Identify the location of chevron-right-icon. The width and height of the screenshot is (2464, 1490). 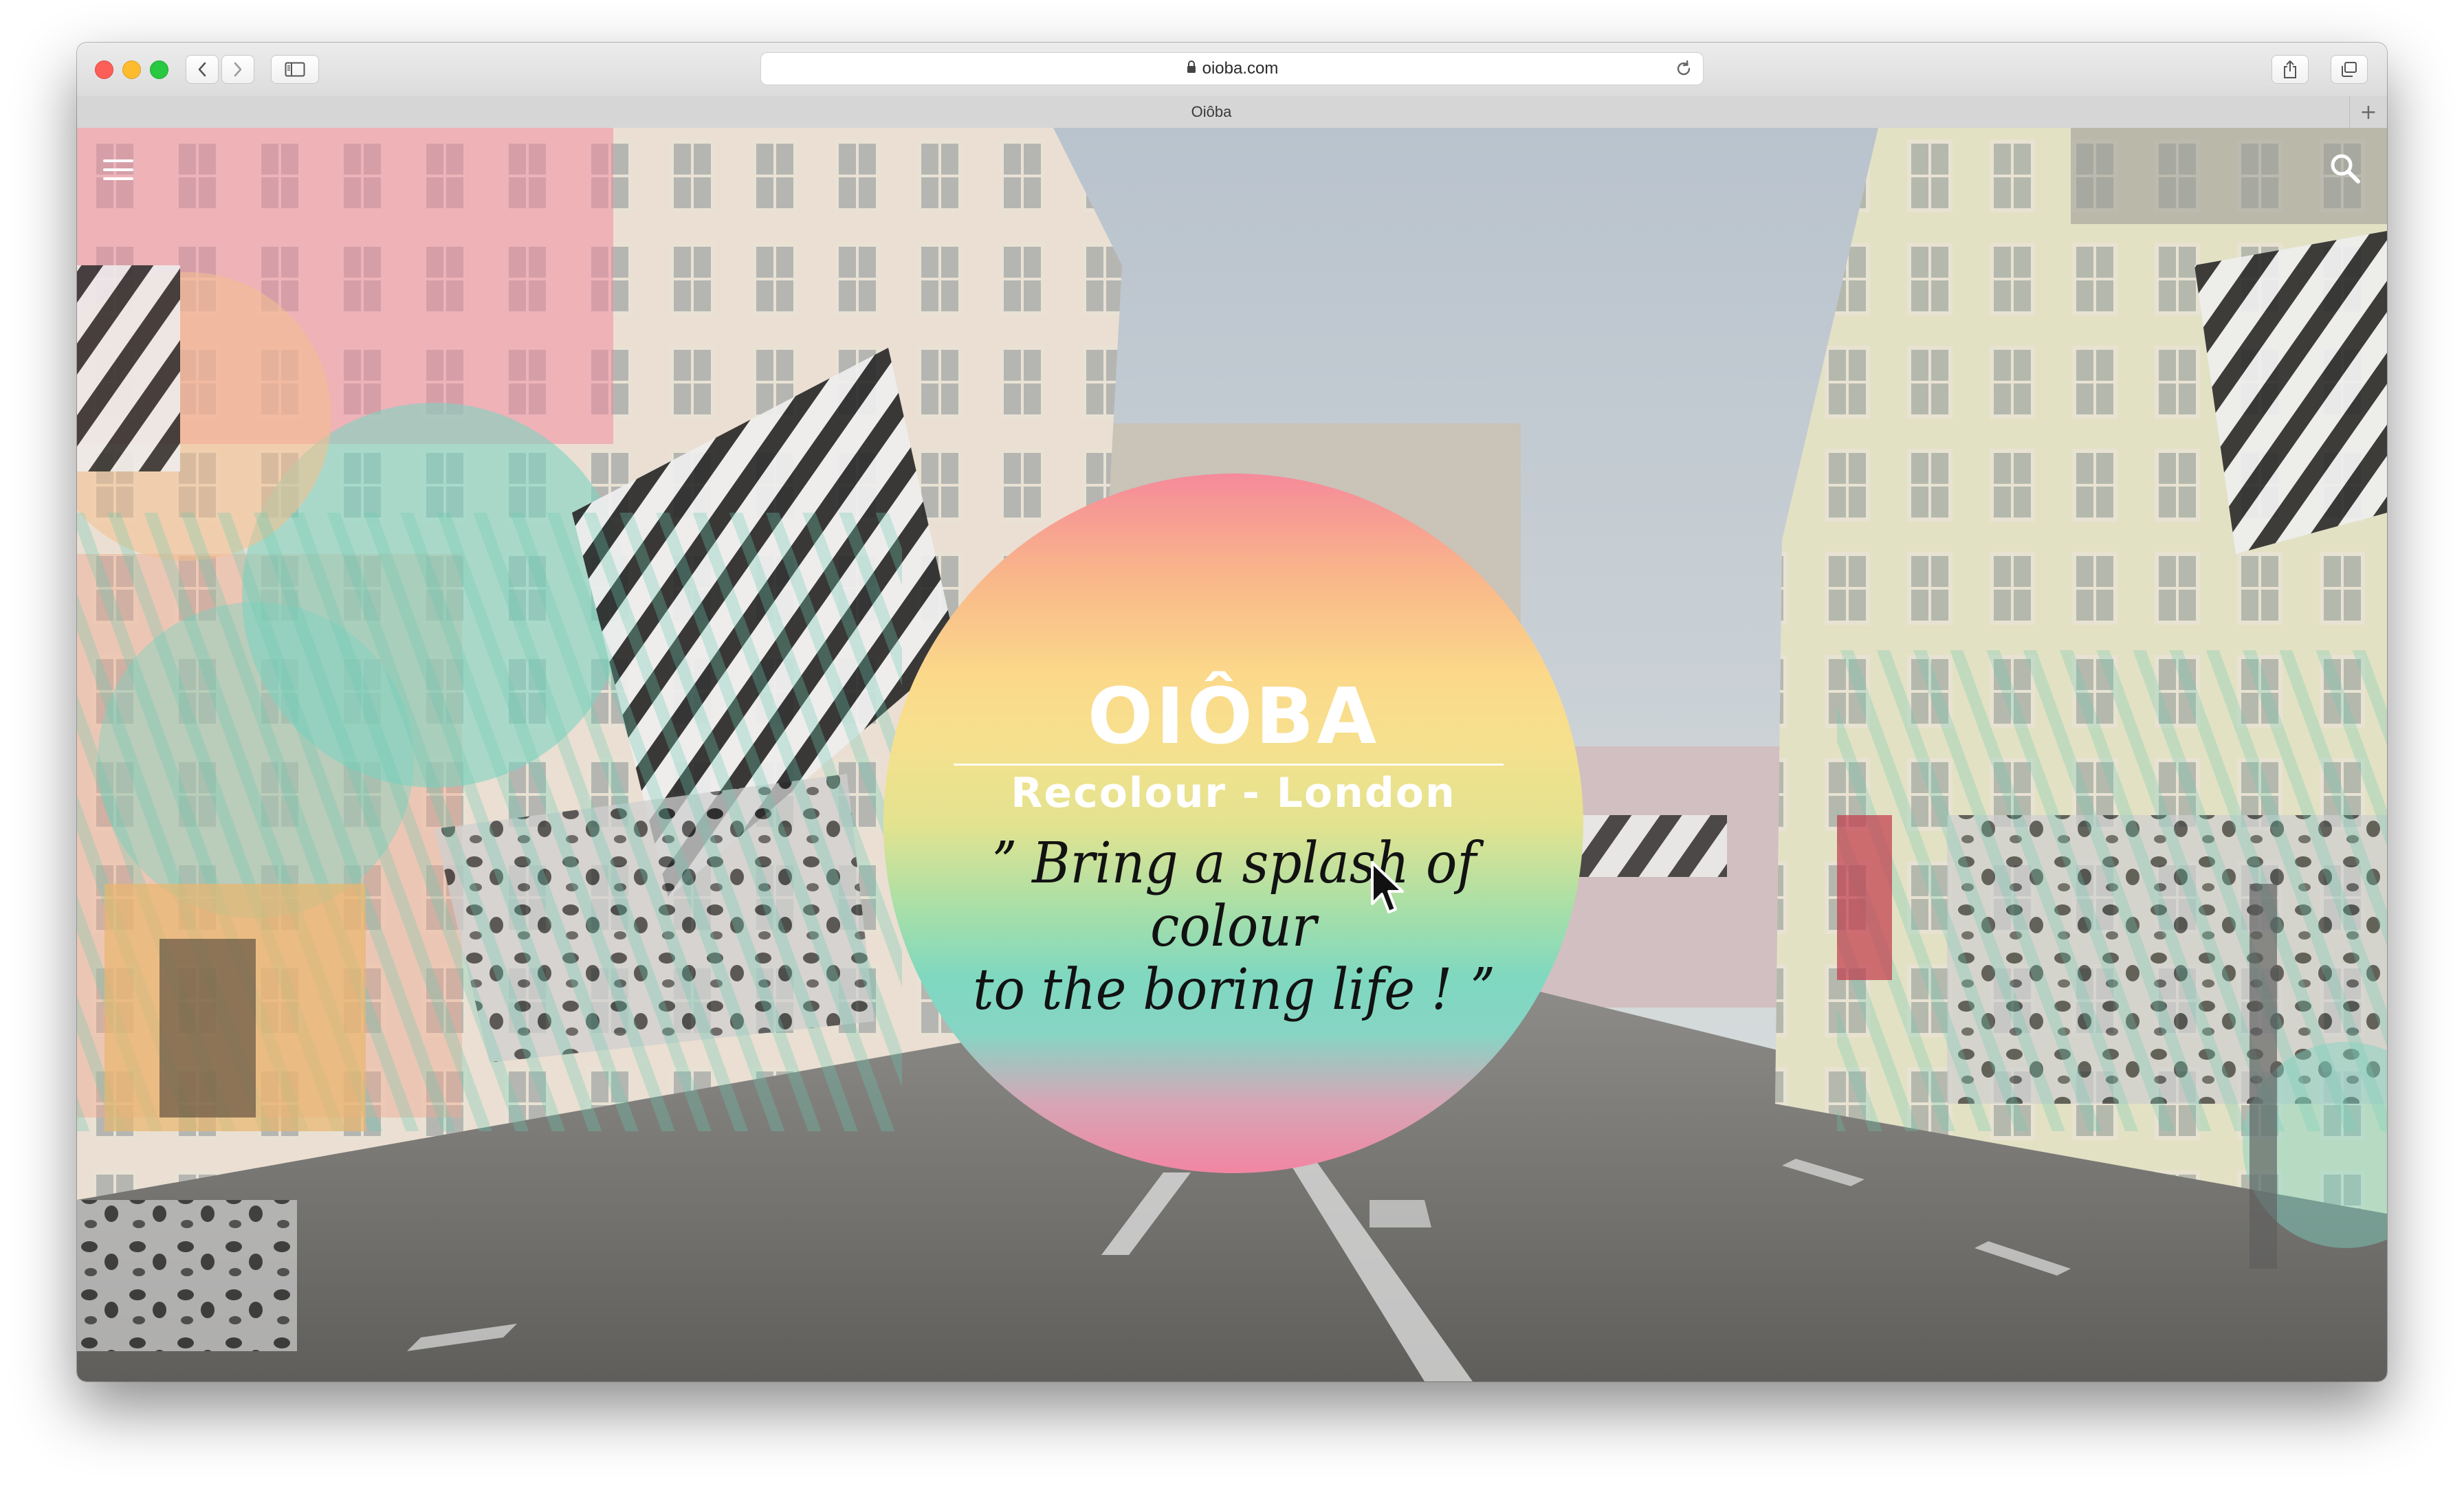
(238, 69).